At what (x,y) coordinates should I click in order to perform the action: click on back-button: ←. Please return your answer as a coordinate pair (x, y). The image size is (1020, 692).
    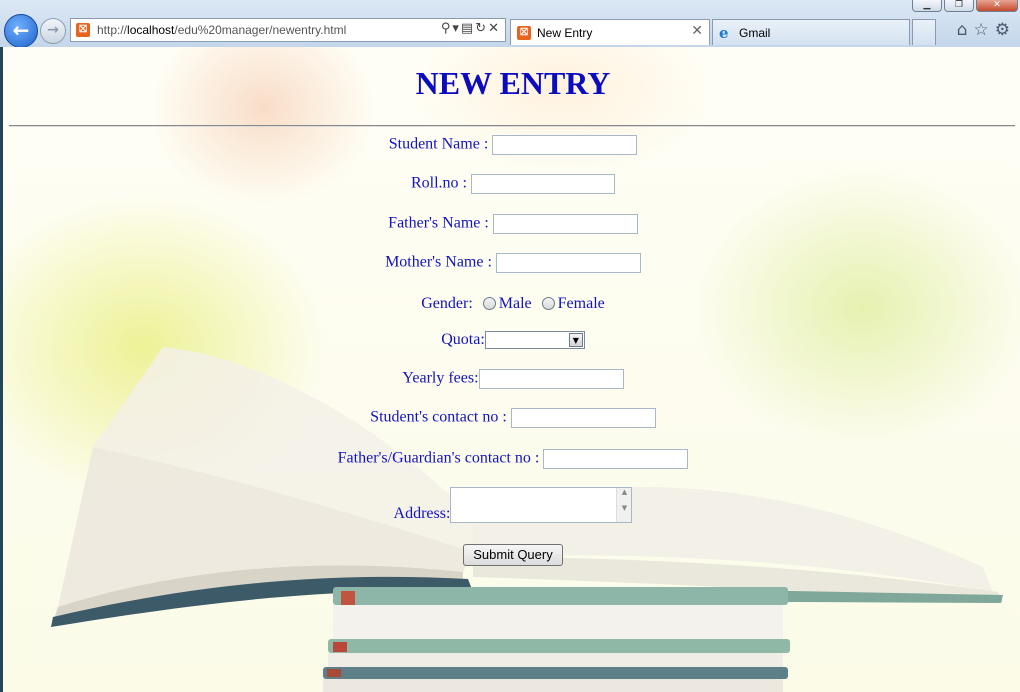
    Looking at the image, I should click on (21, 31).